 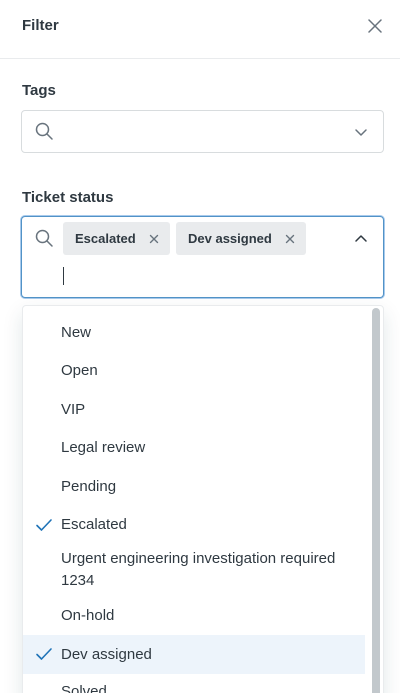 I want to click on option-label: Solved, so click(x=84, y=688).